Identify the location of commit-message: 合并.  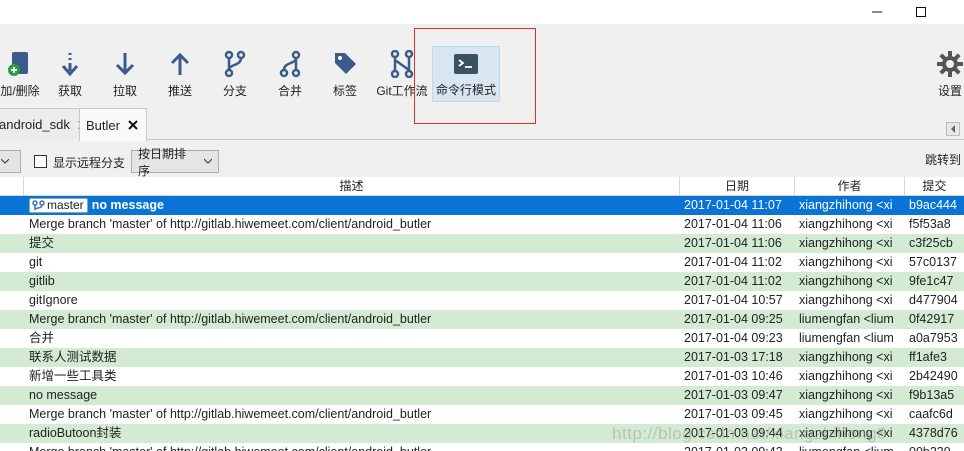
(42, 338).